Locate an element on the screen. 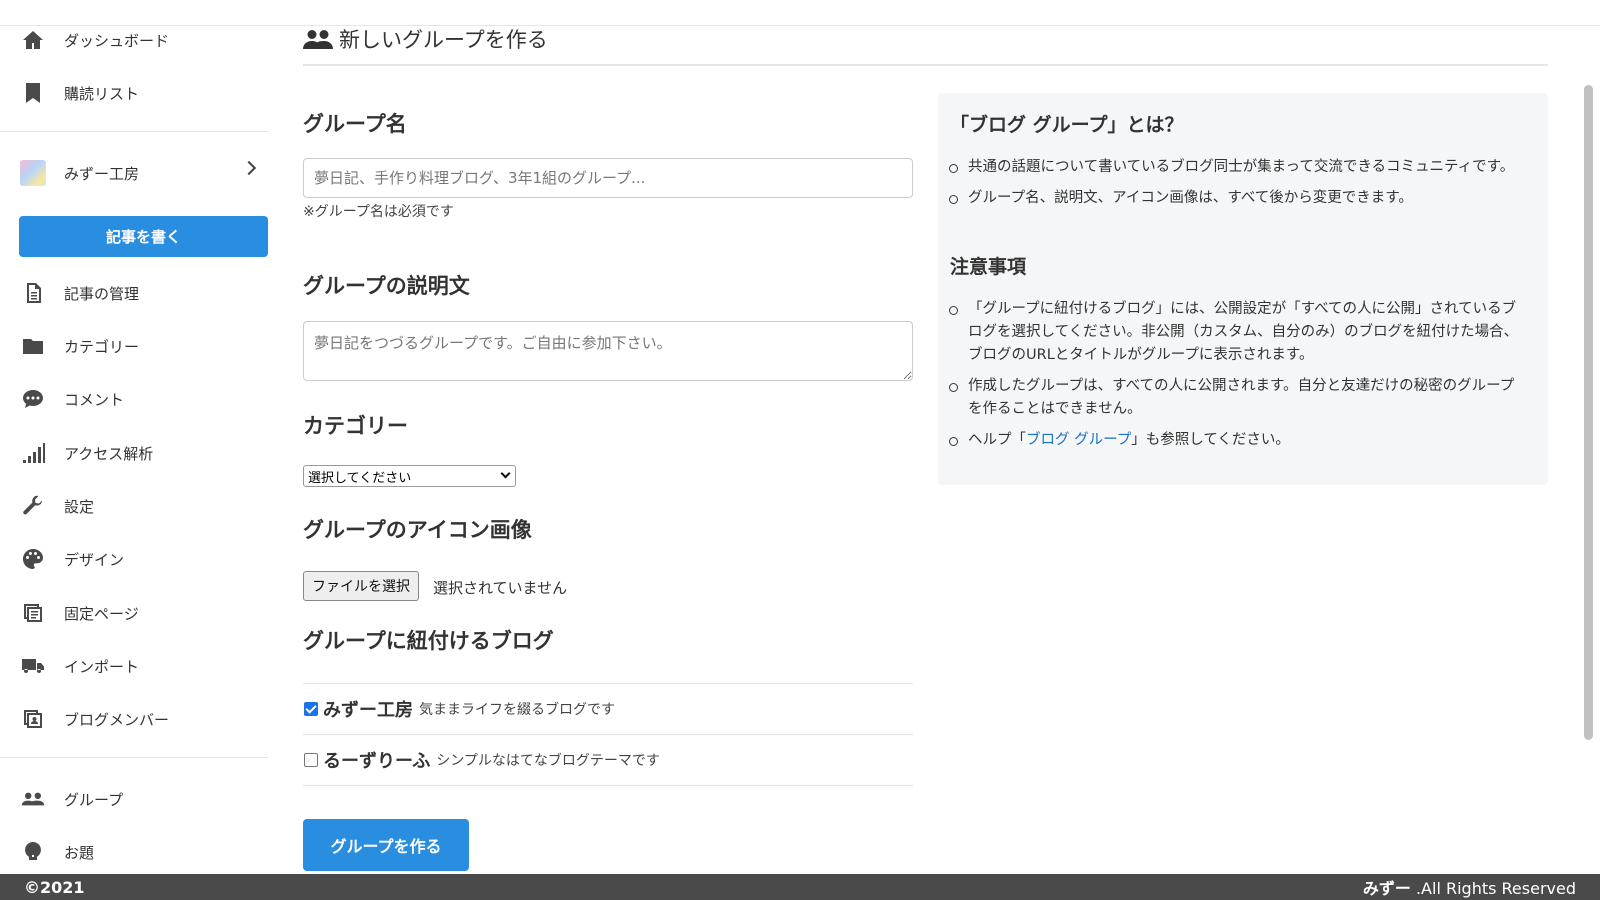  file-status-text: 選択されていません is located at coordinates (500, 588).